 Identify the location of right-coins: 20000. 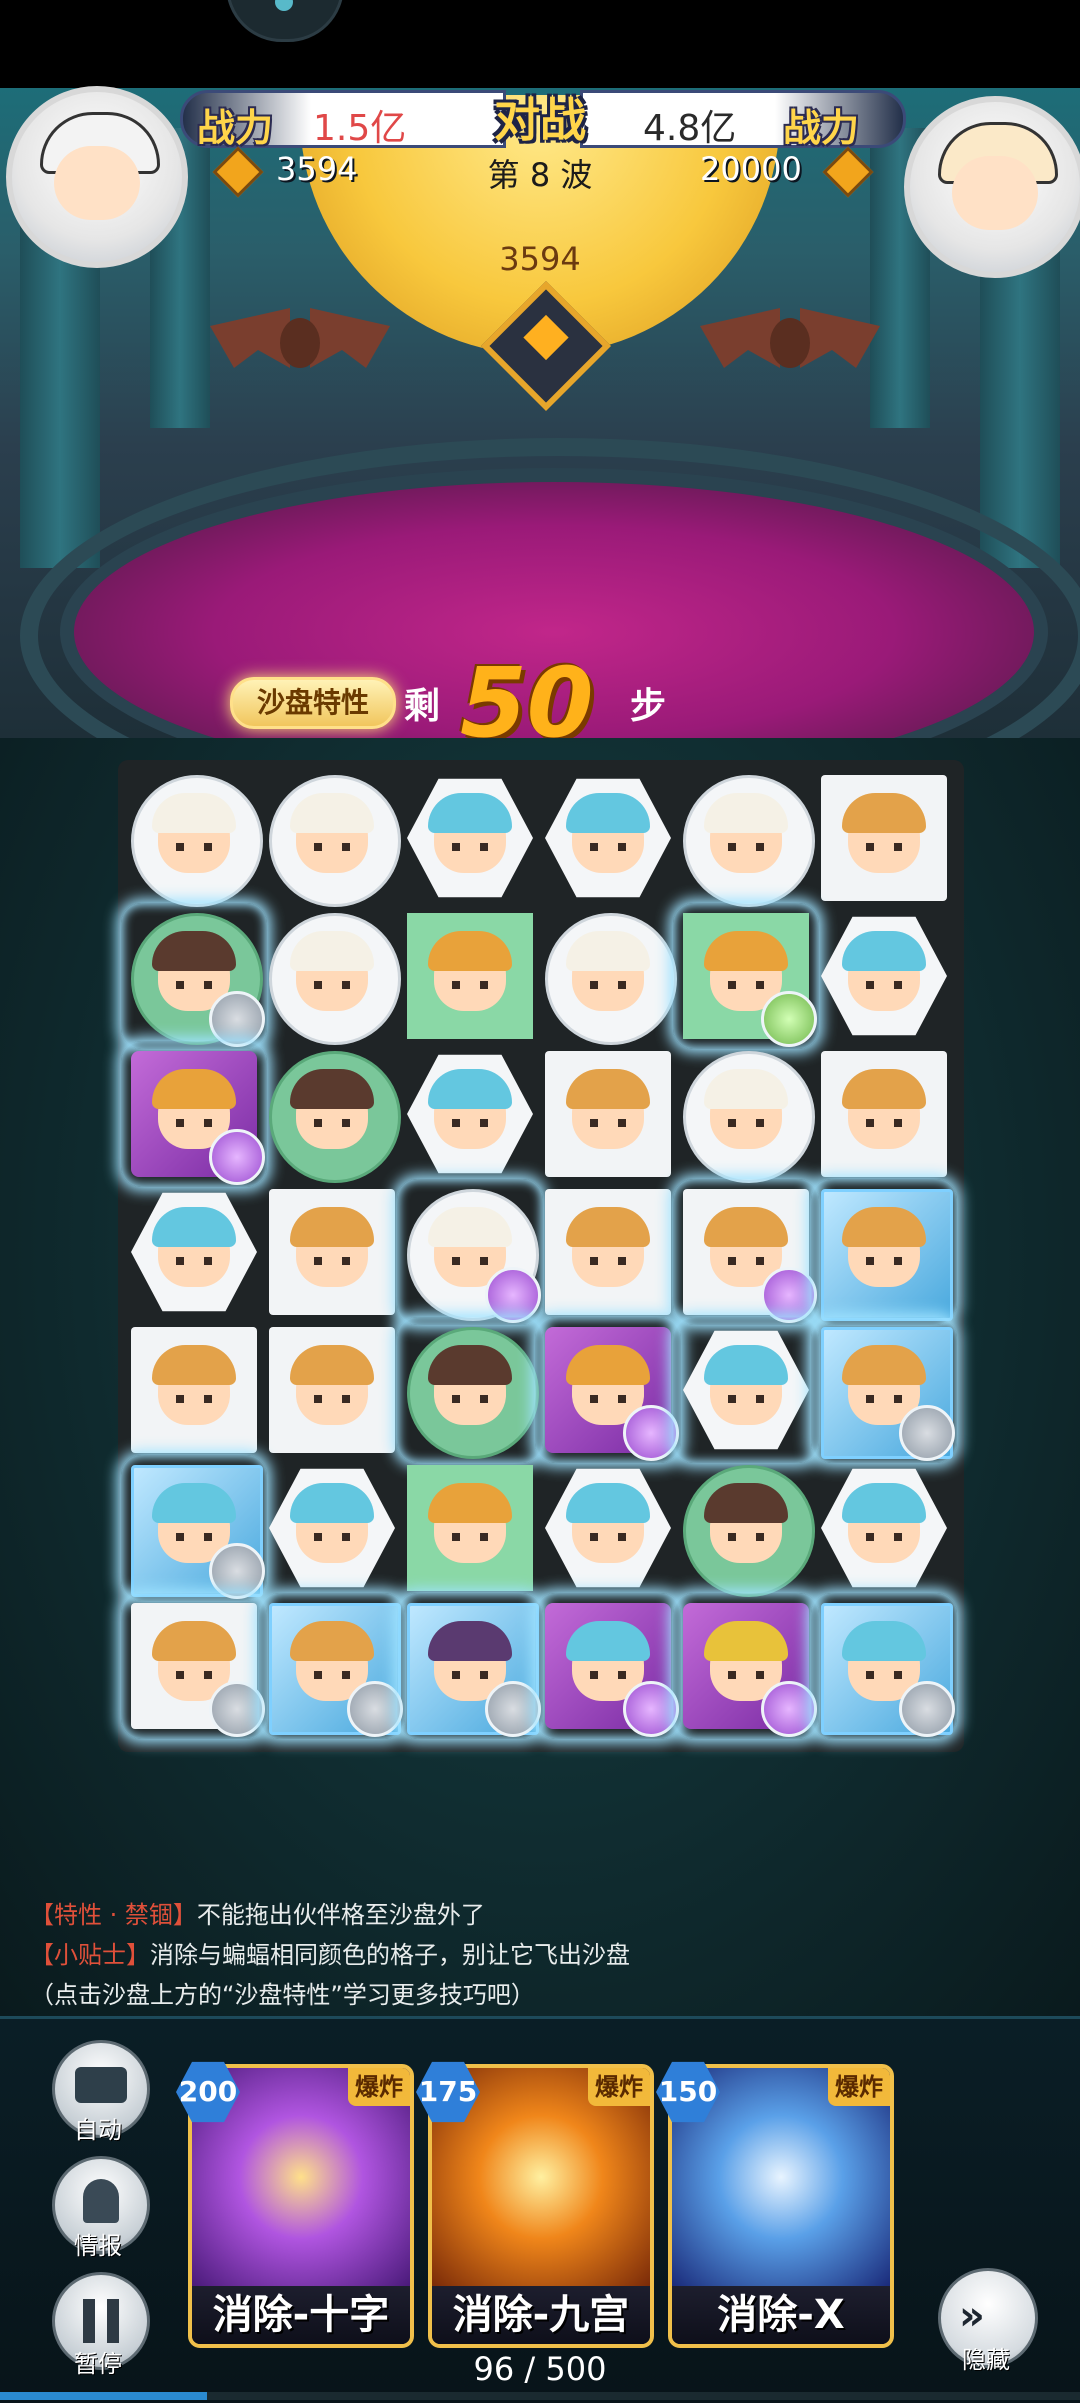
(751, 169).